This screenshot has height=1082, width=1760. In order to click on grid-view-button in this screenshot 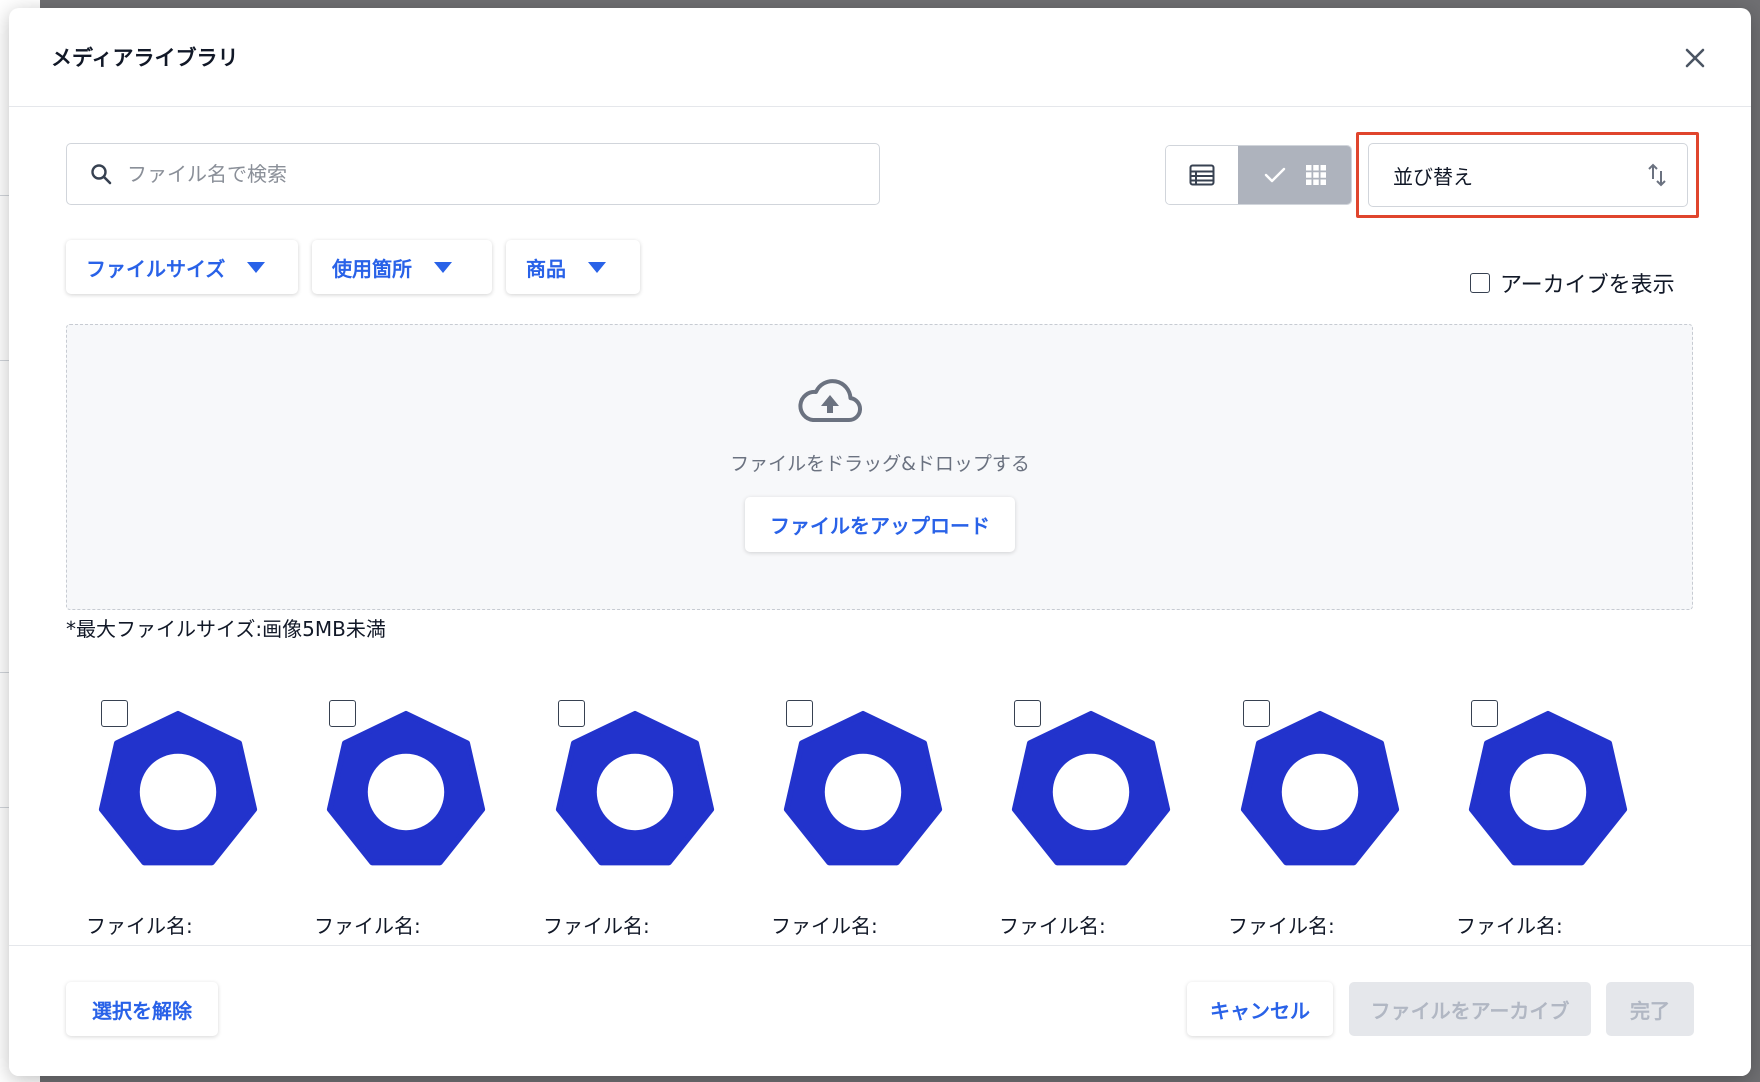, I will do `click(1294, 175)`.